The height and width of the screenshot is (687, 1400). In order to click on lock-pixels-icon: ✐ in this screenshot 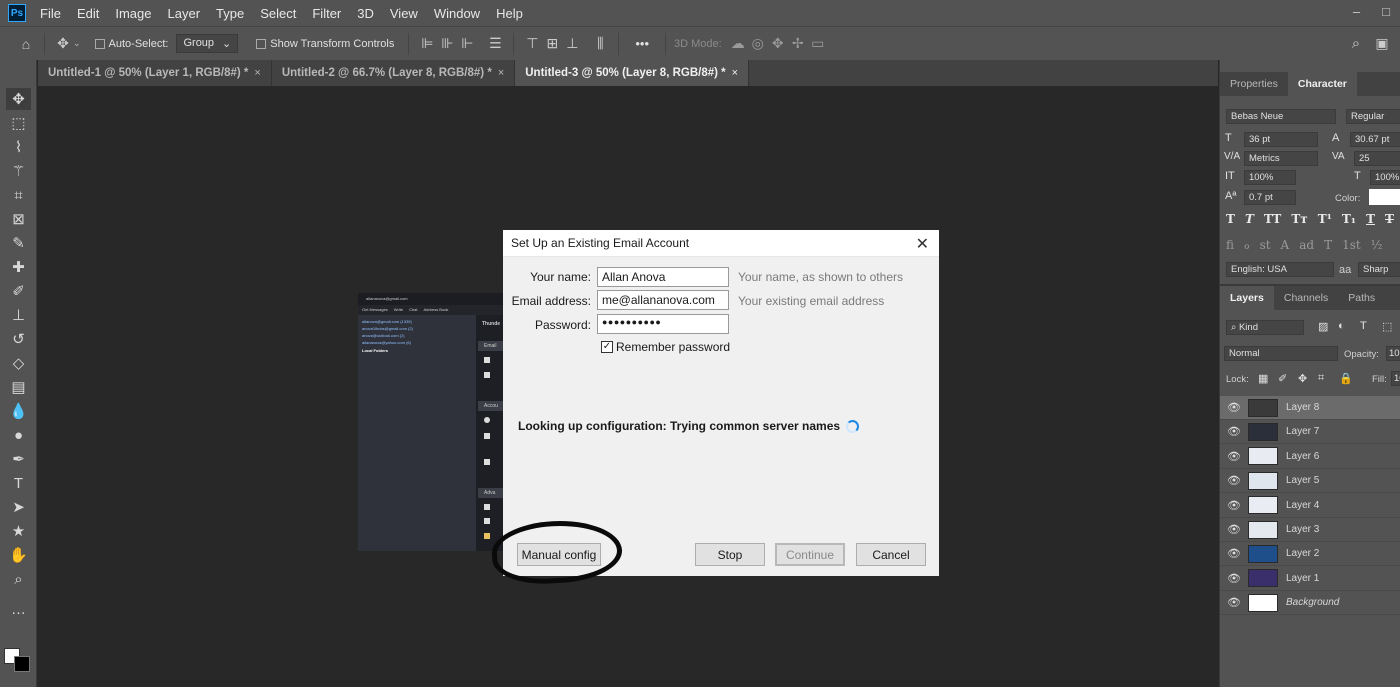, I will do `click(1282, 378)`.